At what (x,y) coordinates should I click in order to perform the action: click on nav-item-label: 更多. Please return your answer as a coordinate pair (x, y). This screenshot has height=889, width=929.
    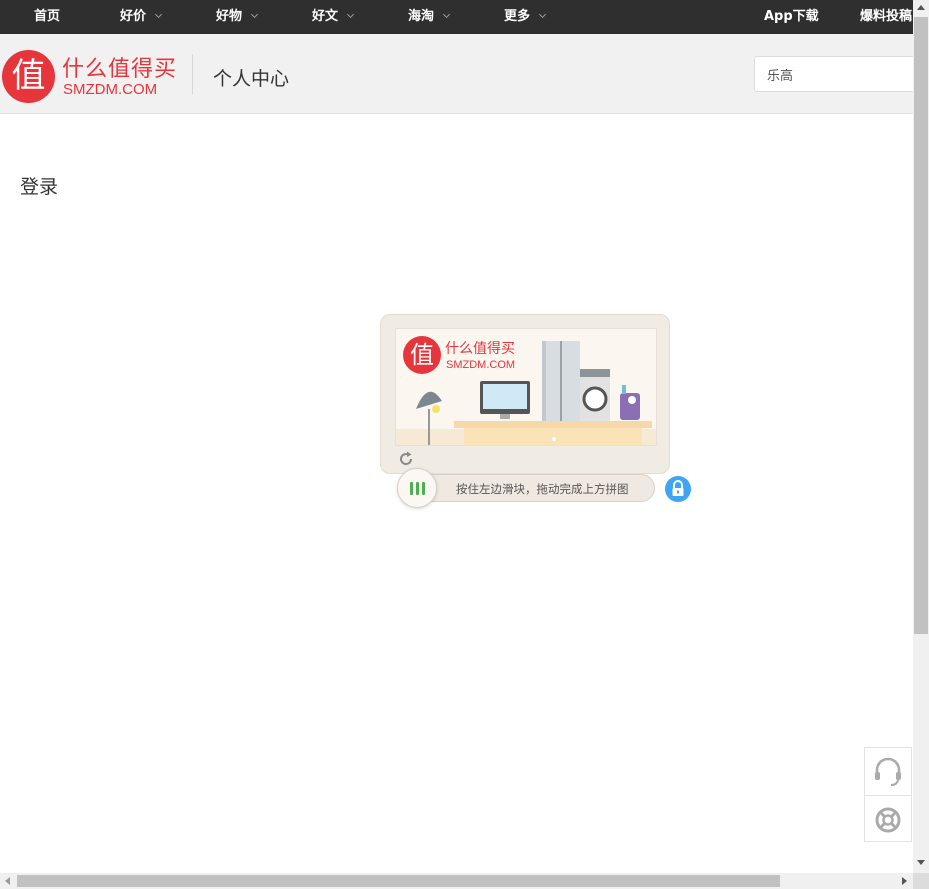
    Looking at the image, I should click on (517, 16).